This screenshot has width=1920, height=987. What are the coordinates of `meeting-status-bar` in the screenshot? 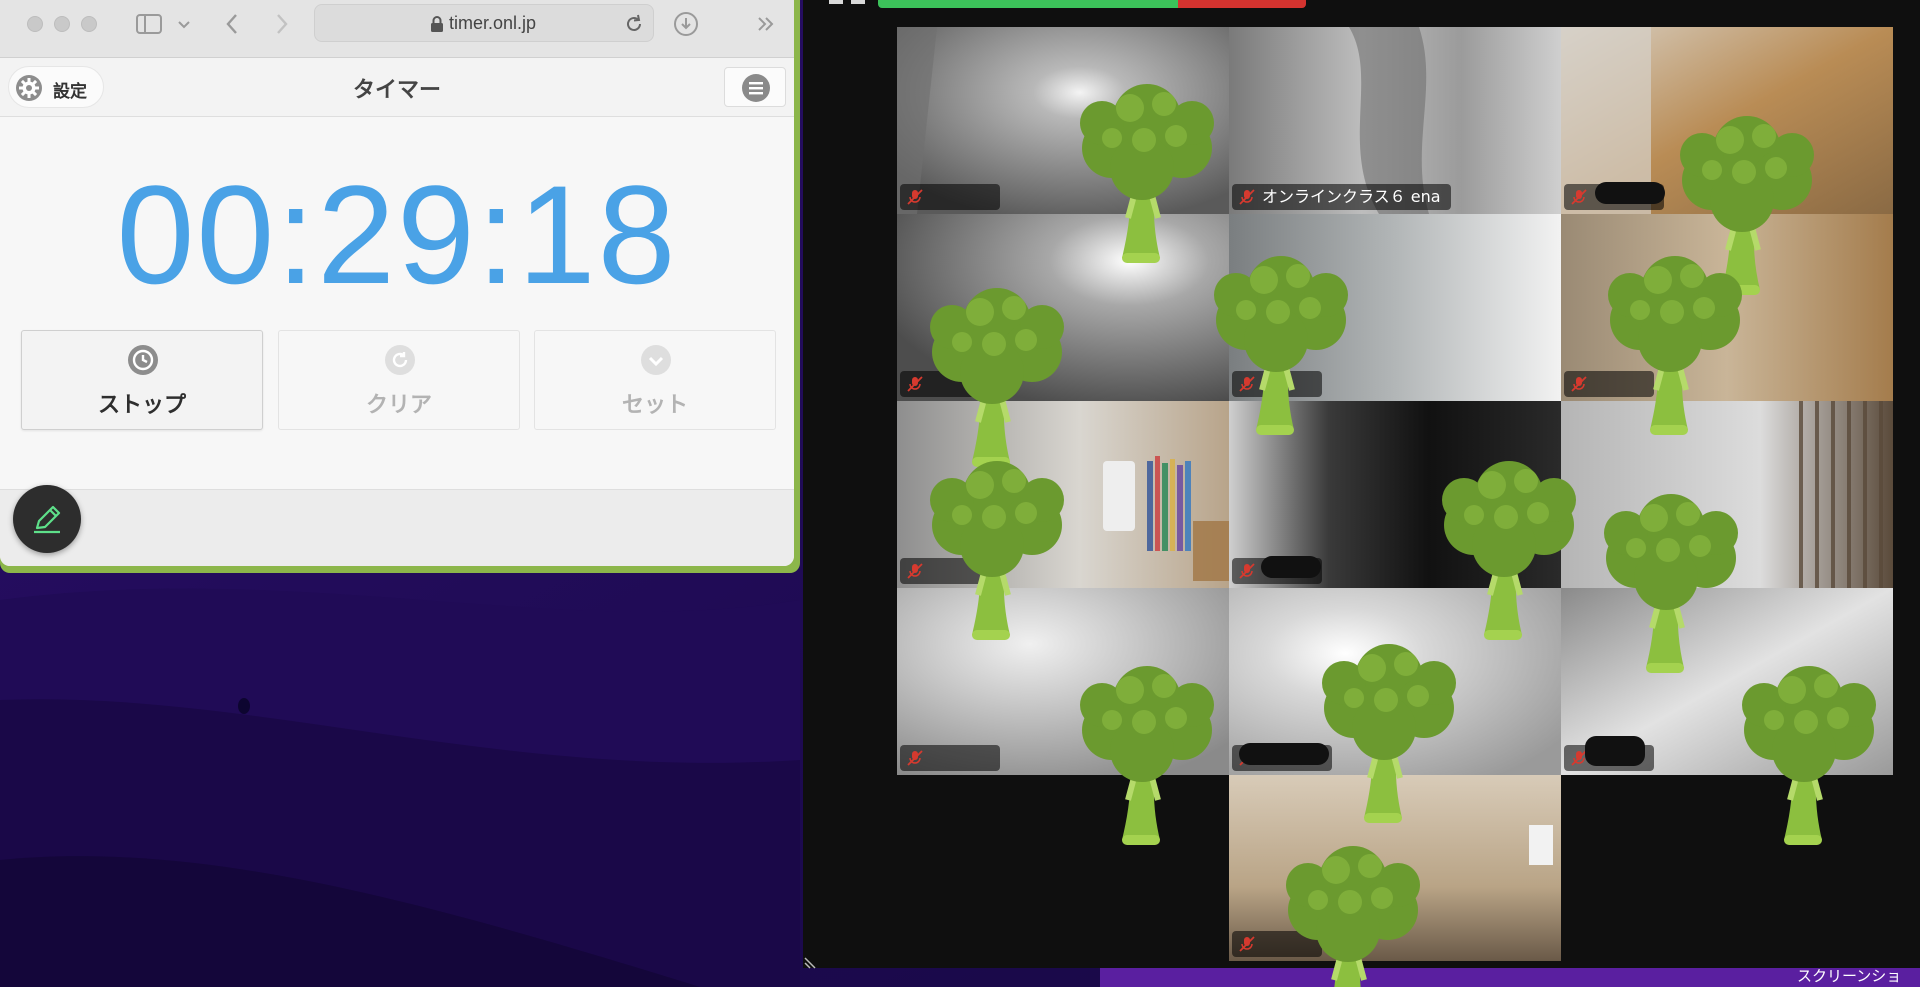 It's located at (1092, 4).